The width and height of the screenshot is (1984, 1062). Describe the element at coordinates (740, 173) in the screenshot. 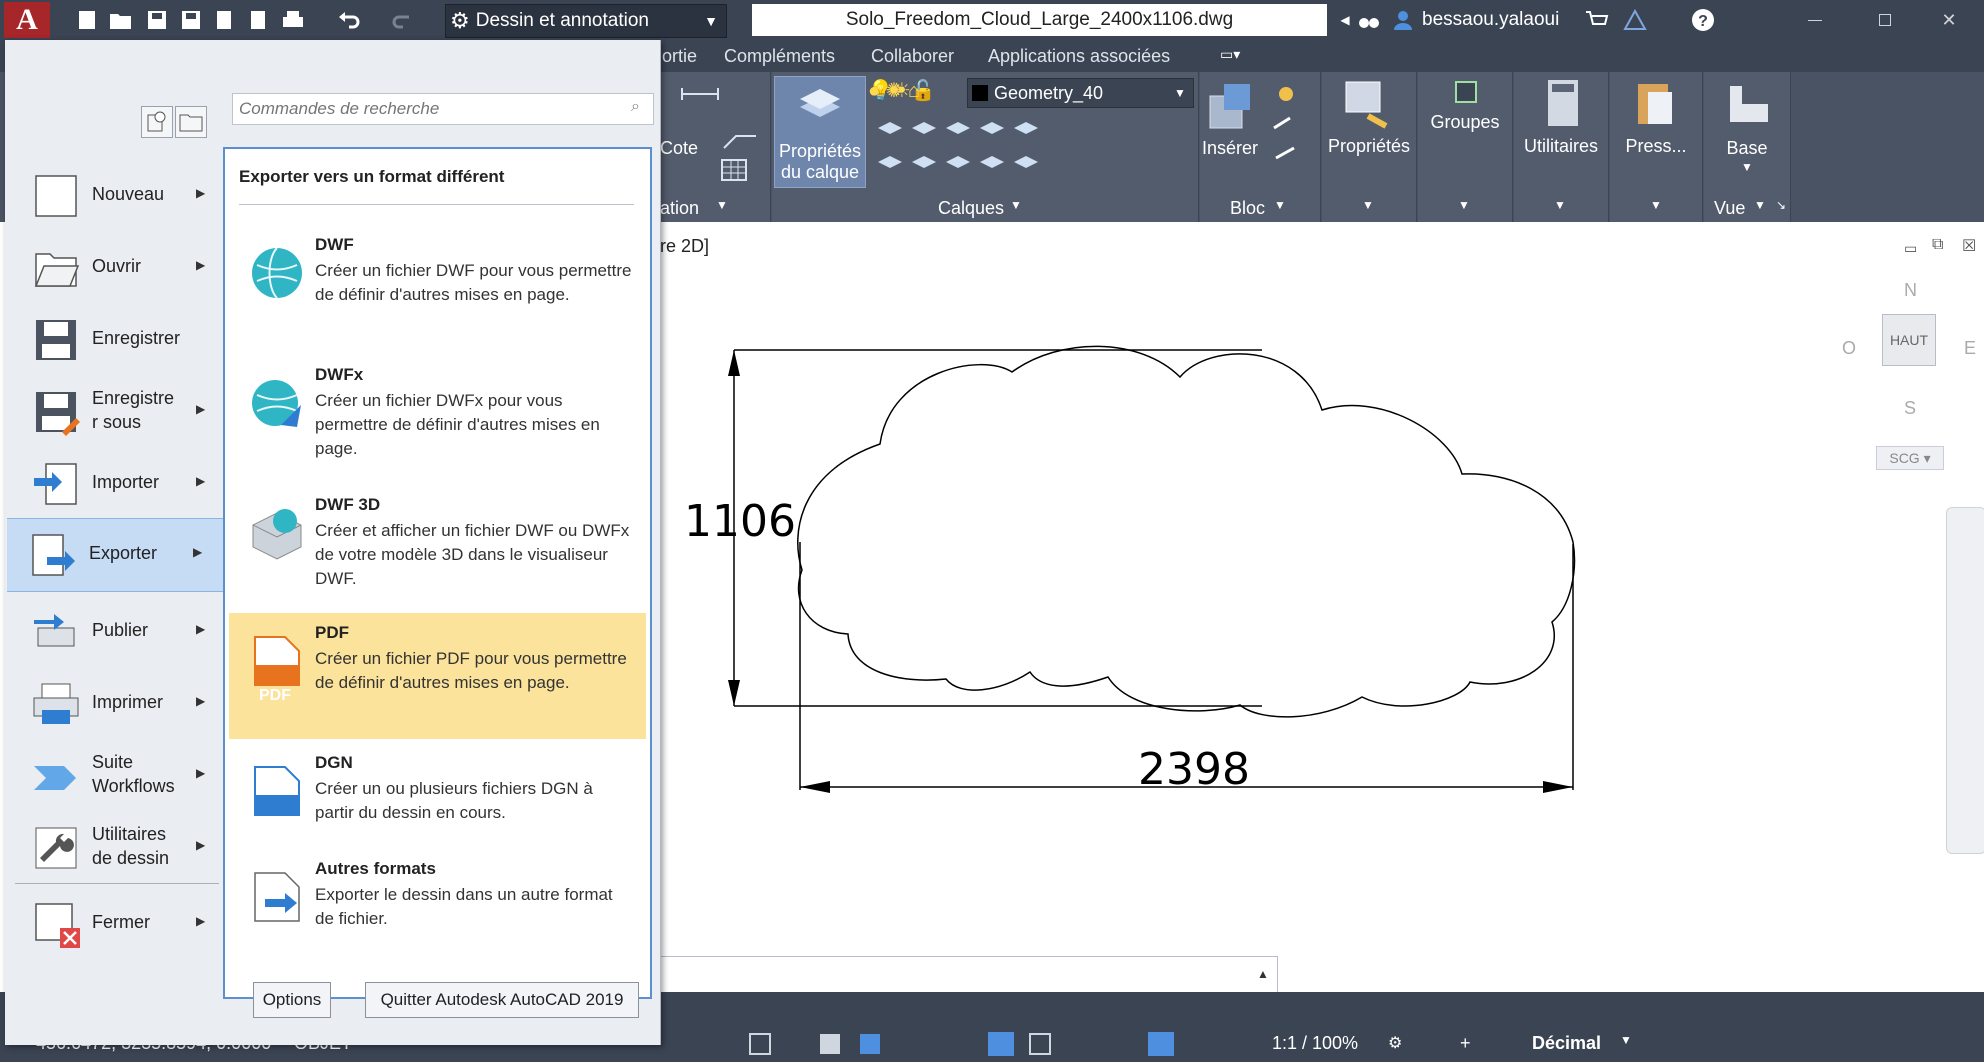

I see `table-icon` at that location.